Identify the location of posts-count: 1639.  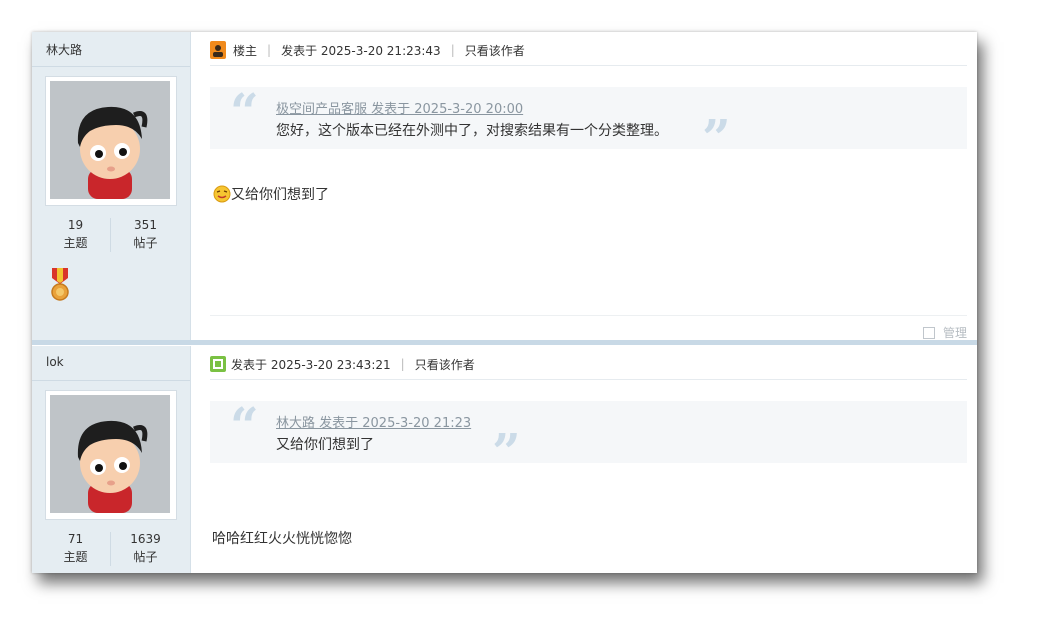
(145, 539).